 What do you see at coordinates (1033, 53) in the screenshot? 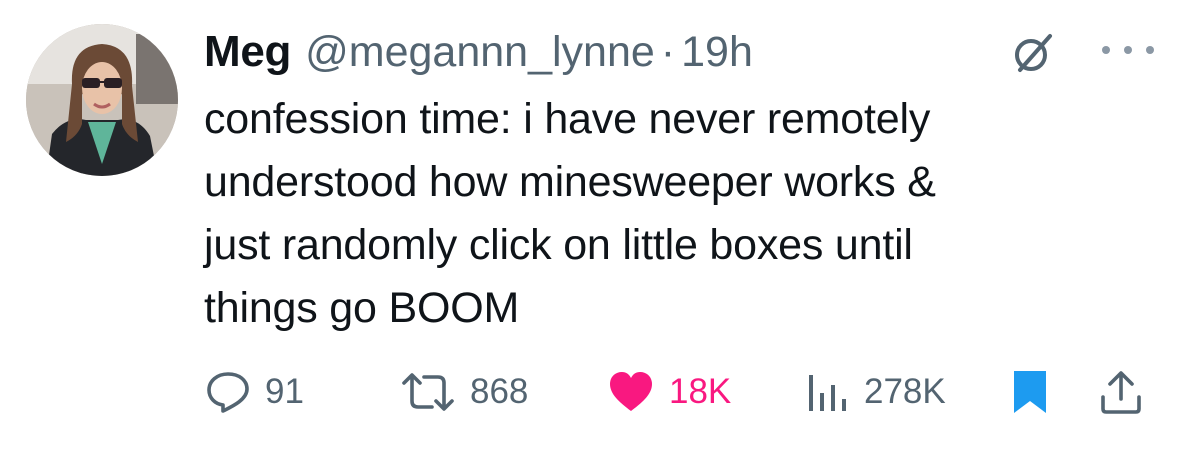
I see `grok-slash-icon` at bounding box center [1033, 53].